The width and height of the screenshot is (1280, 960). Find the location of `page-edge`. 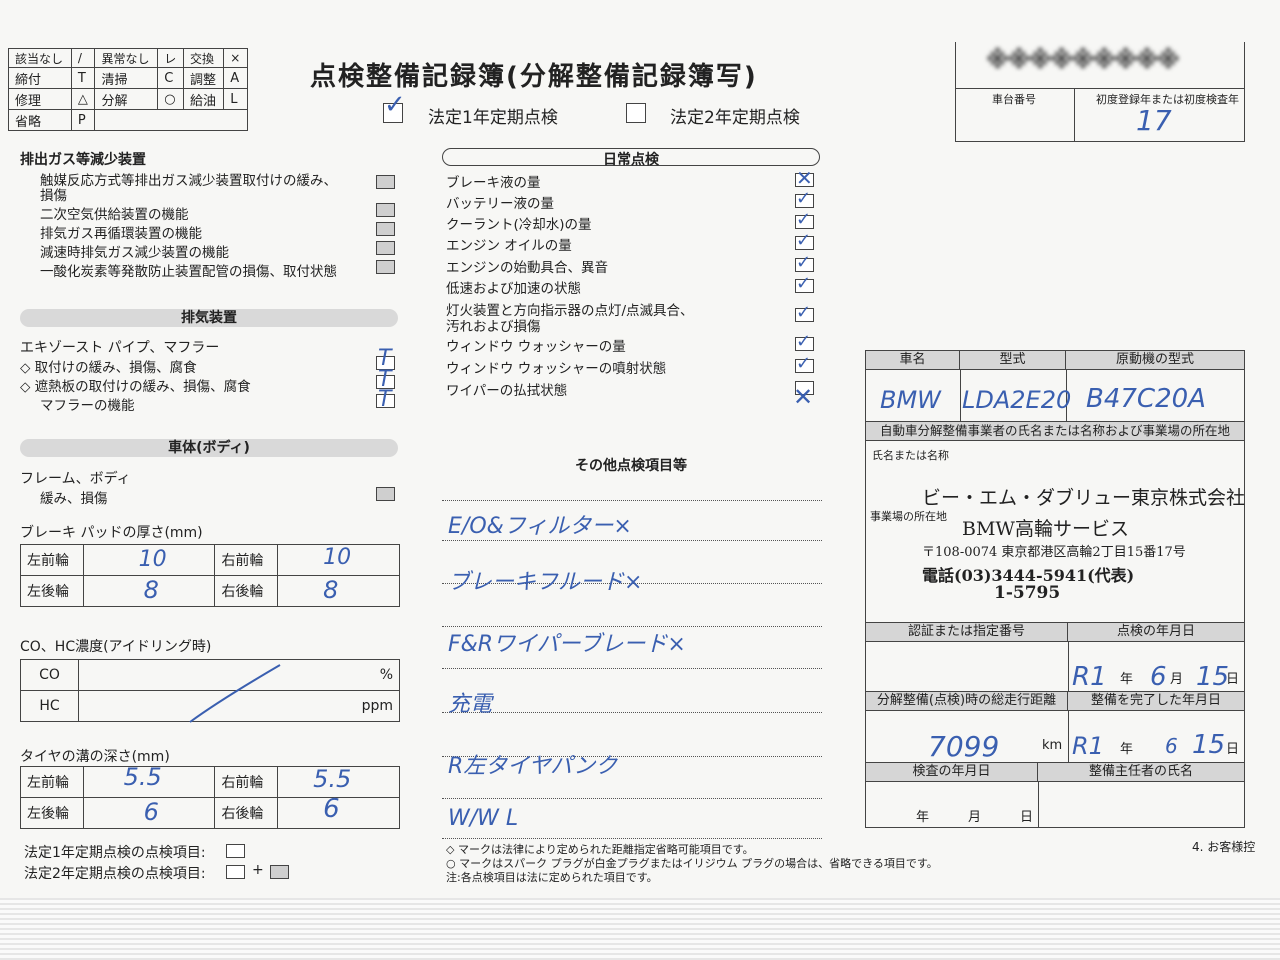

page-edge is located at coordinates (640, 929).